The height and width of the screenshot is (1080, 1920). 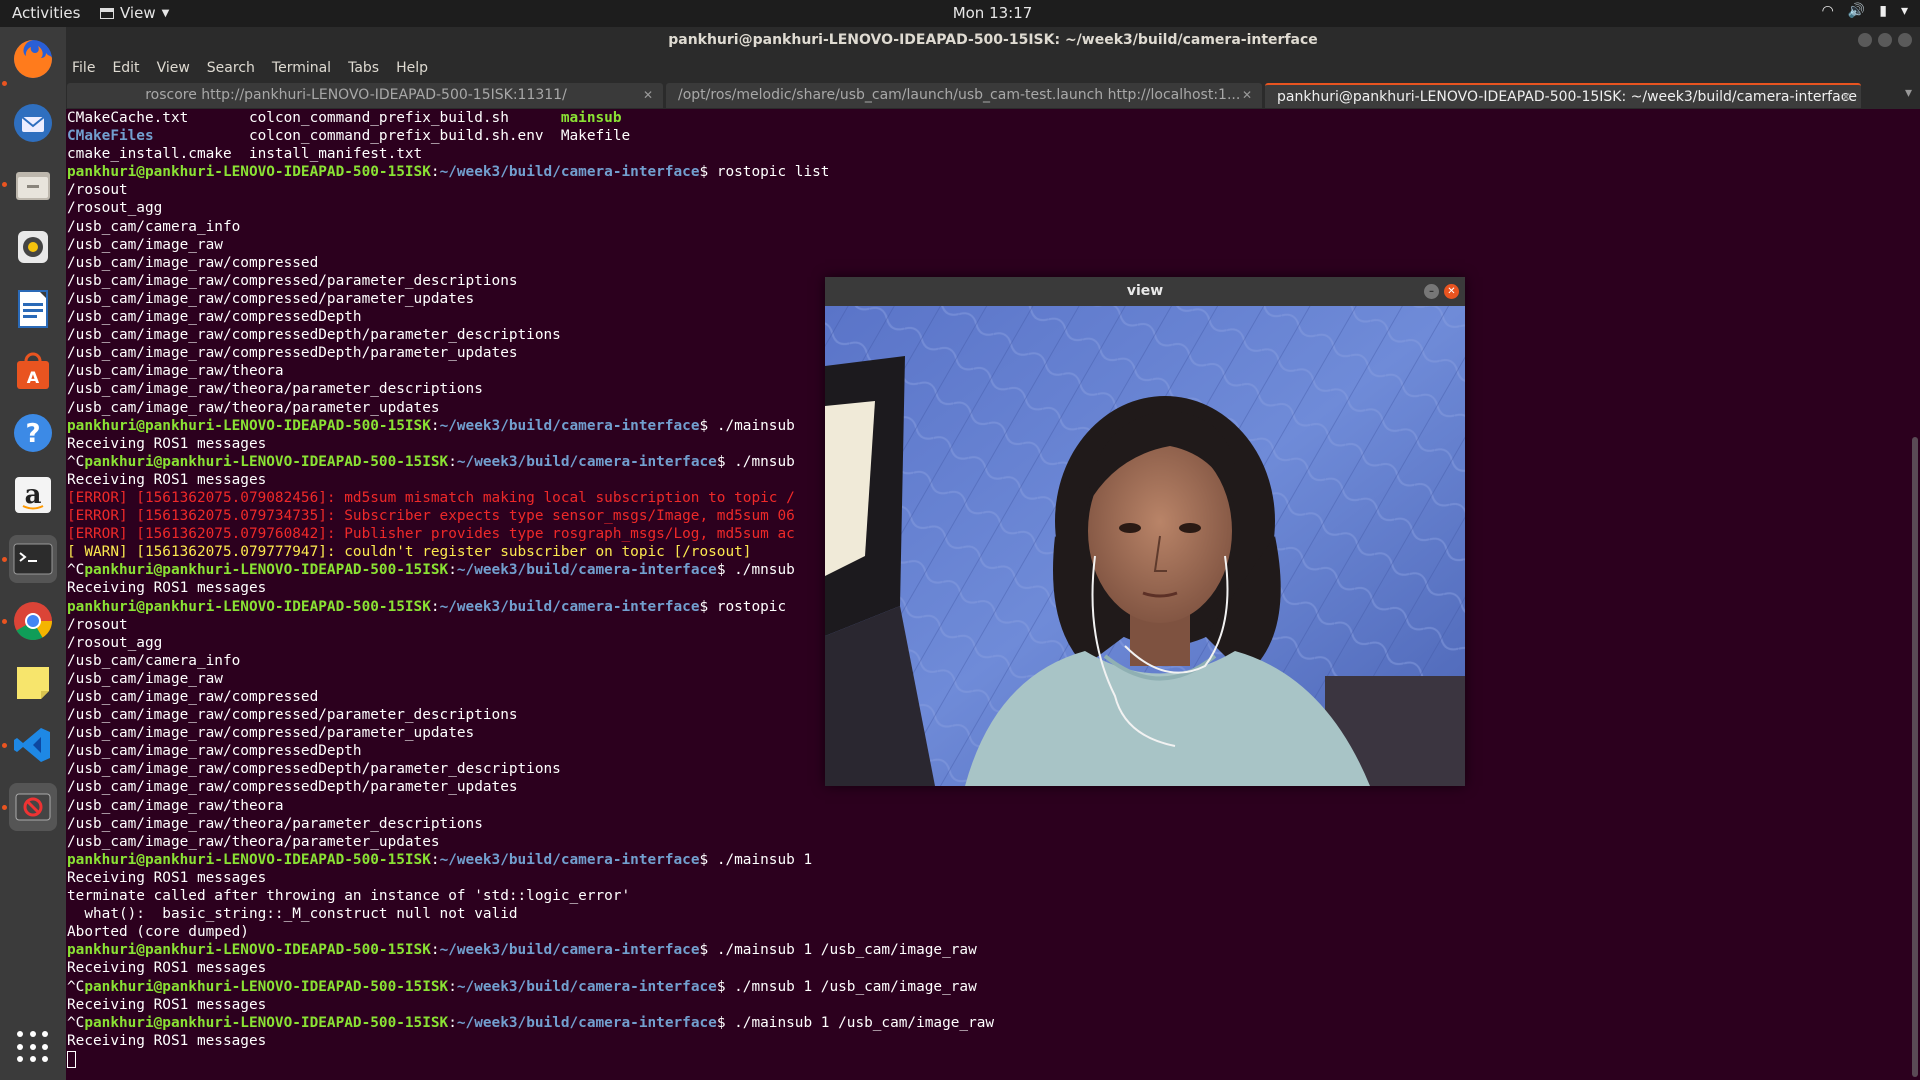 I want to click on terminal-line: Aborted (core dumped), so click(x=987, y=932).